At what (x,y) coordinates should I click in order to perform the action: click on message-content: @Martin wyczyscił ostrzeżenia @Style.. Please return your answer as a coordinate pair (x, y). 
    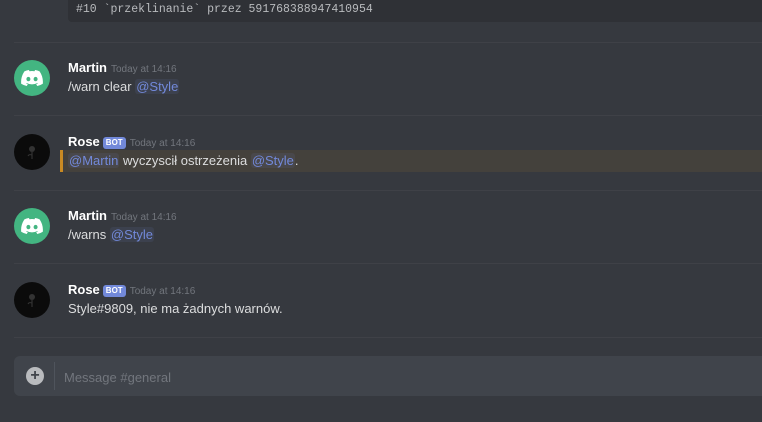
    Looking at the image, I should click on (183, 161).